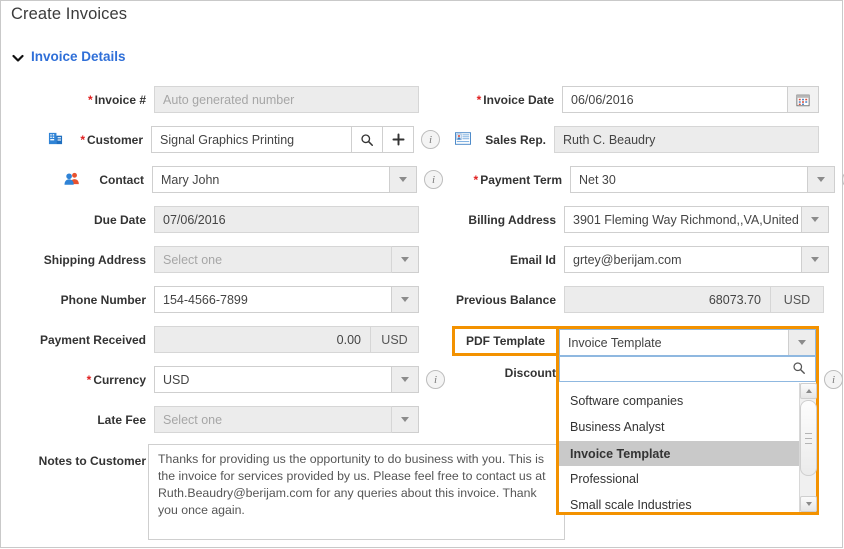 Image resolution: width=844 pixels, height=549 pixels. I want to click on discount-info-icon: i, so click(833, 379).